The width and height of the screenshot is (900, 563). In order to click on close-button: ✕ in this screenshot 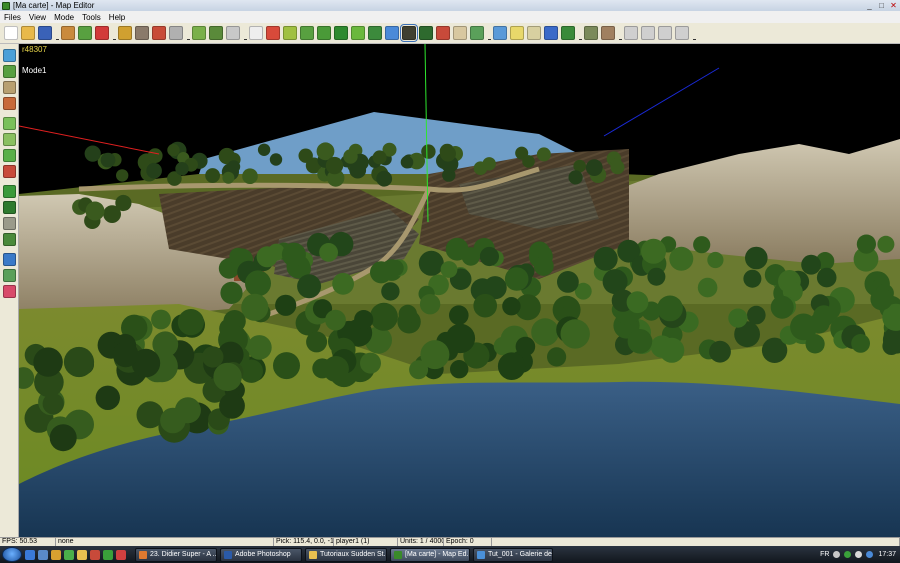, I will do `click(893, 5)`.